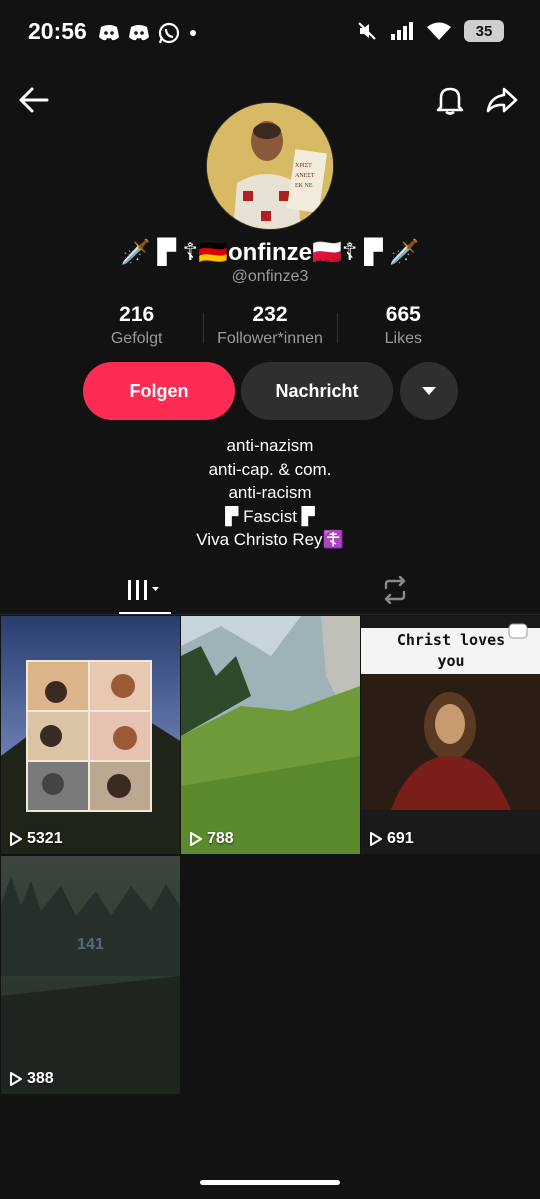 The width and height of the screenshot is (540, 1199). I want to click on video-thumbnail: 141 388, so click(90, 975).